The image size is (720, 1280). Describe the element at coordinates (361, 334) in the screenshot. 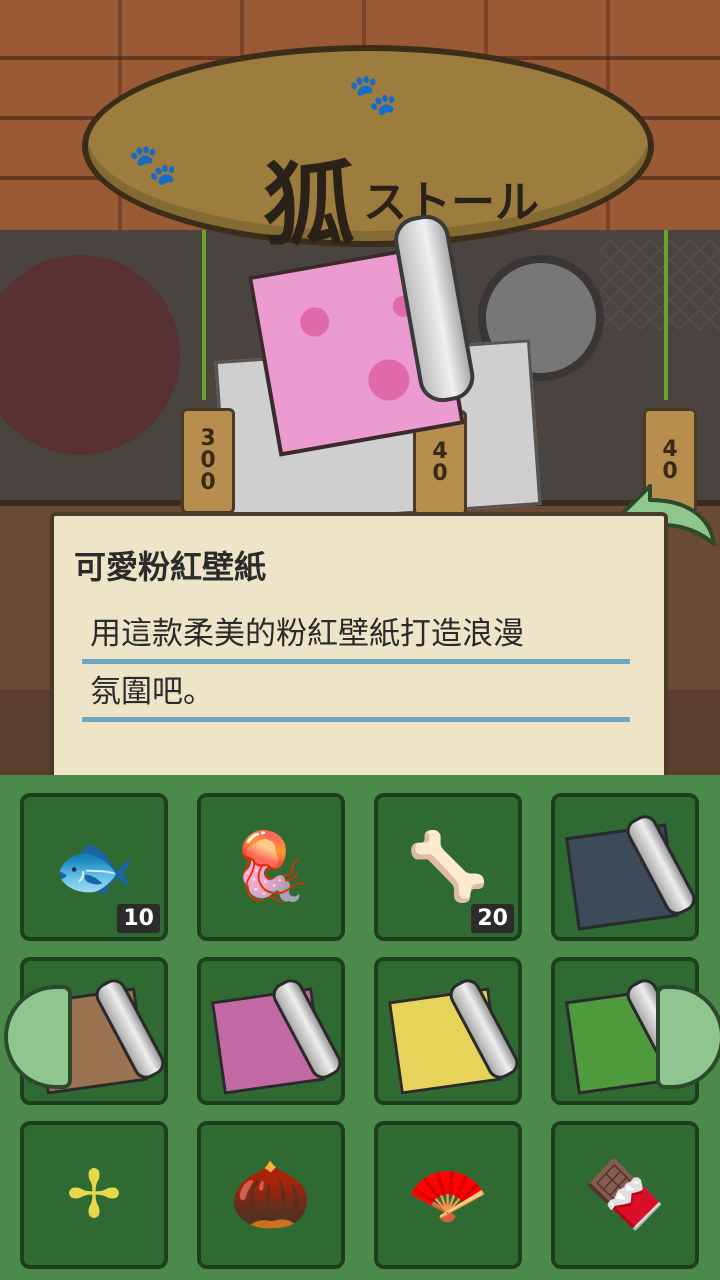

I see `selected-item-preview` at that location.